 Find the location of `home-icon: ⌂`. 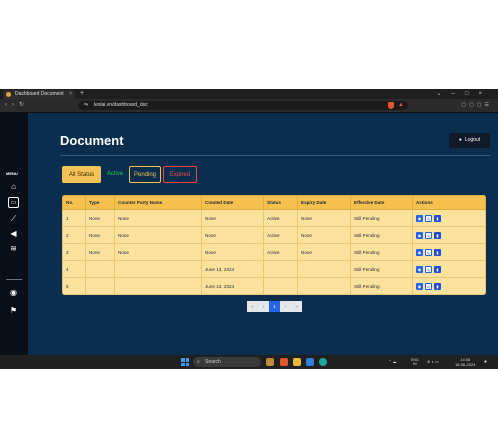

home-icon: ⌂ is located at coordinates (13, 186).